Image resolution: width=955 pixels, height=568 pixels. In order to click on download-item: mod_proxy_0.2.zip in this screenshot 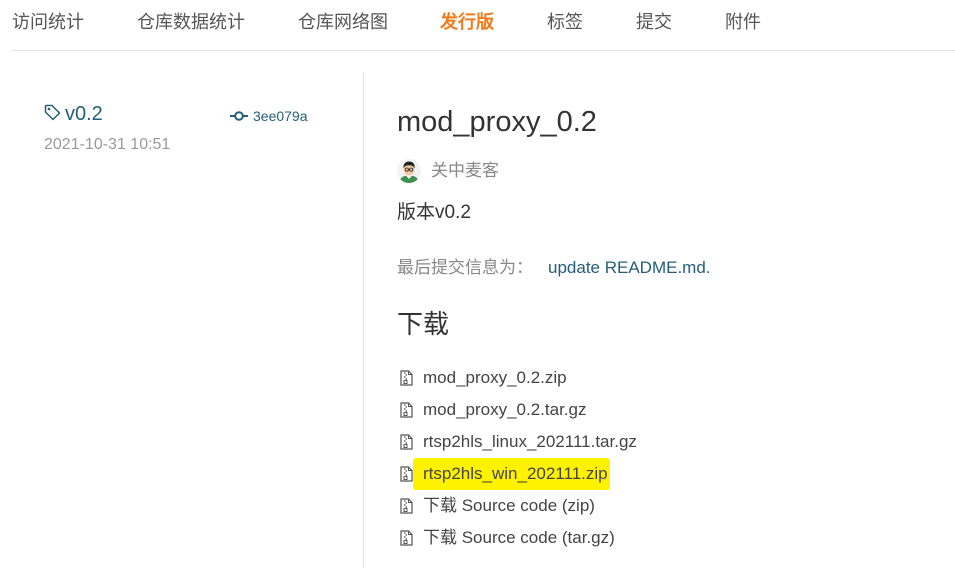, I will do `click(519, 378)`.